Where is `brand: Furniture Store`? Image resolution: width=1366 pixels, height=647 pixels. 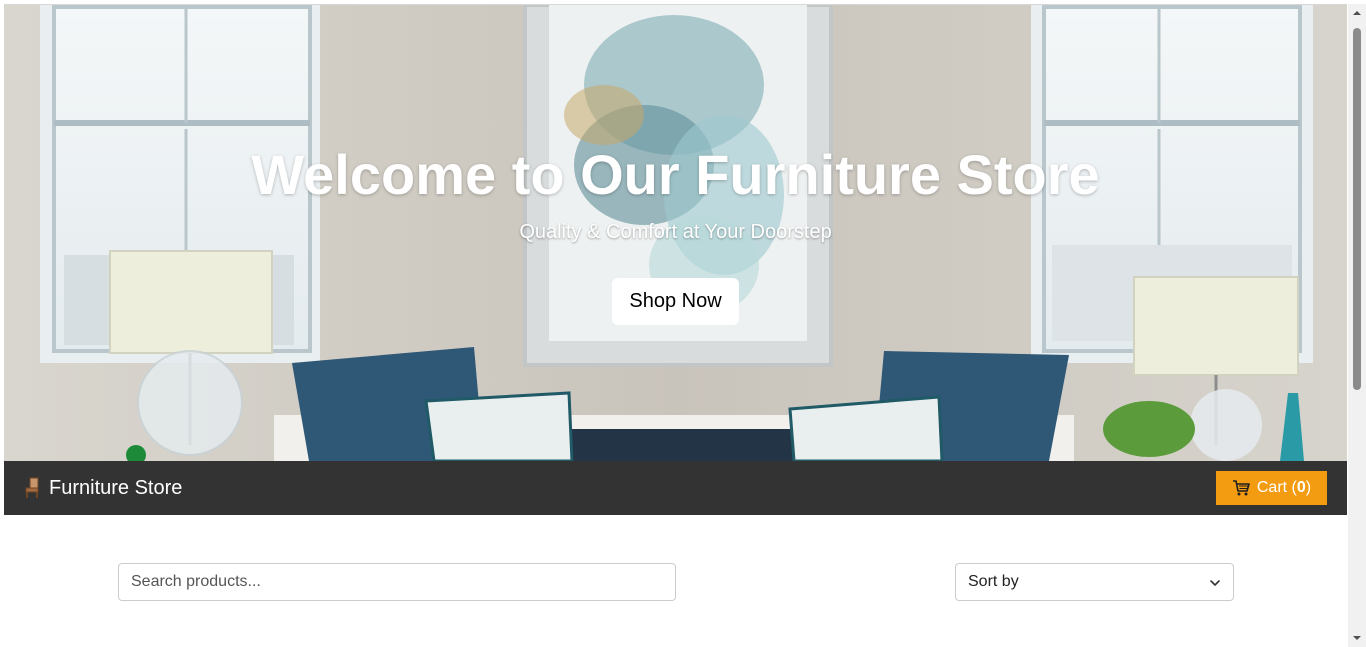
brand: Furniture Store is located at coordinates (103, 488).